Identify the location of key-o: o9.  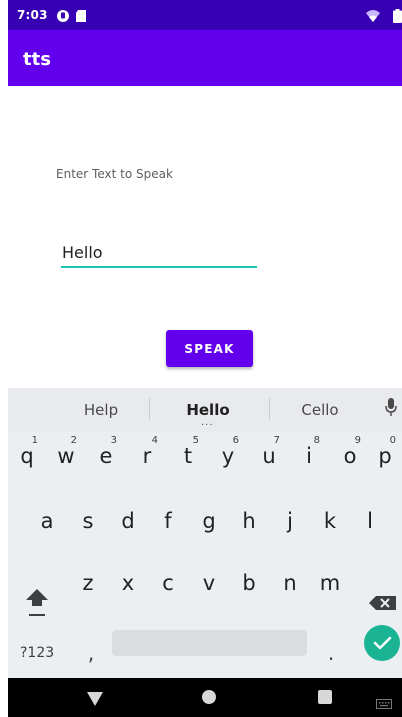
(350, 456).